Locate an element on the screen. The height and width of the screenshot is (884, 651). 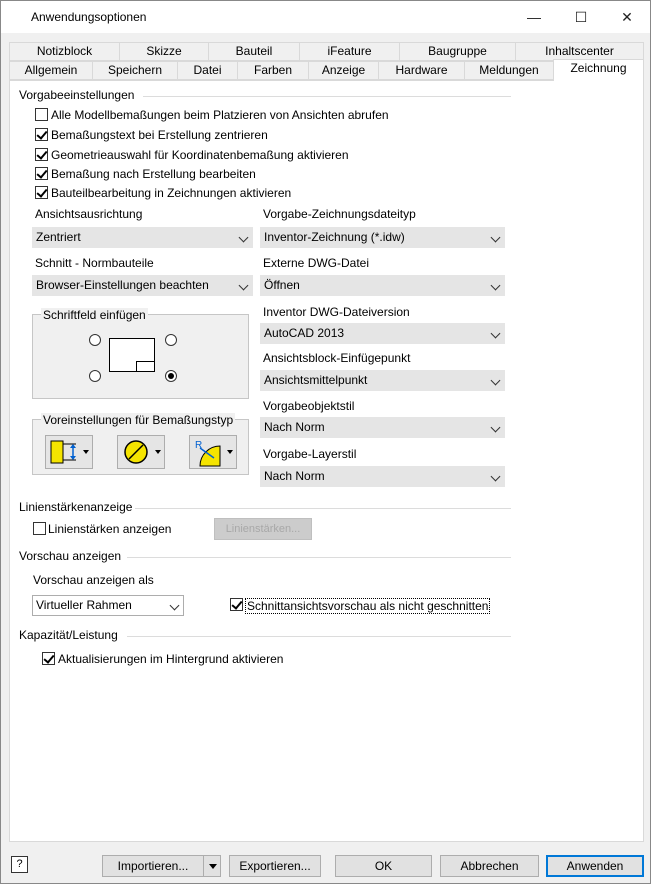
view-alignment-select: Zentriert is located at coordinates (142, 237).